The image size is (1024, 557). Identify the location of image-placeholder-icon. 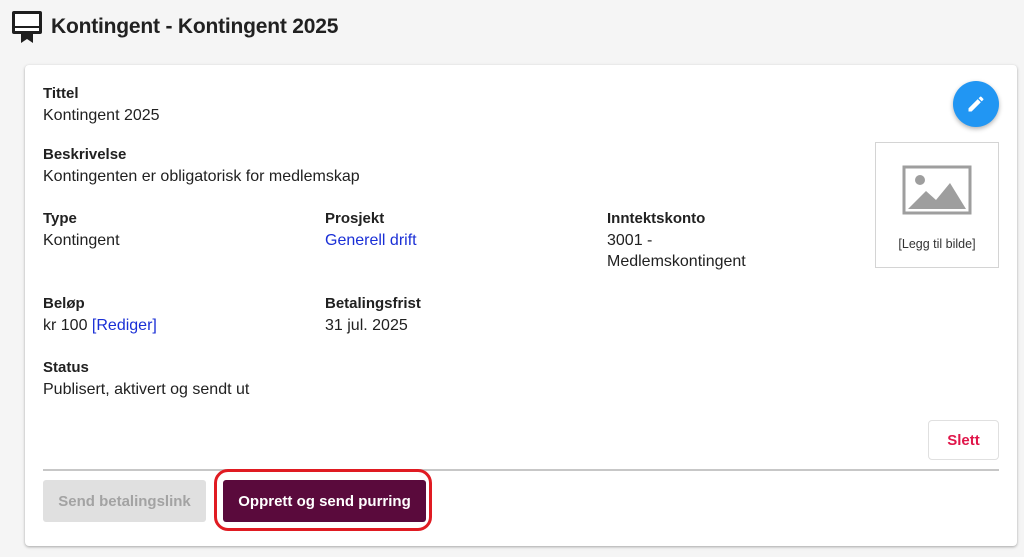
(937, 190).